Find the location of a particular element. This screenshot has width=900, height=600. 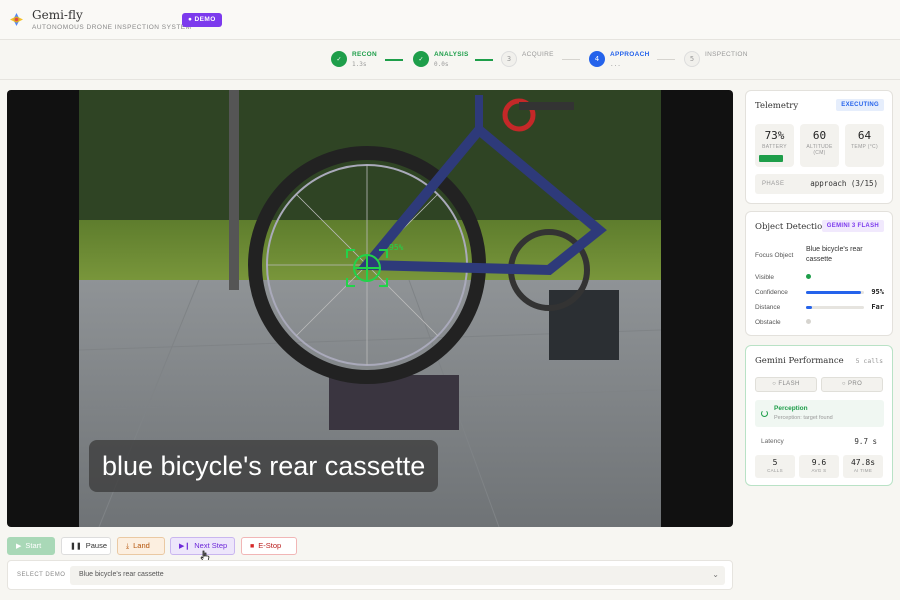

distance-value: Far is located at coordinates (877, 307).